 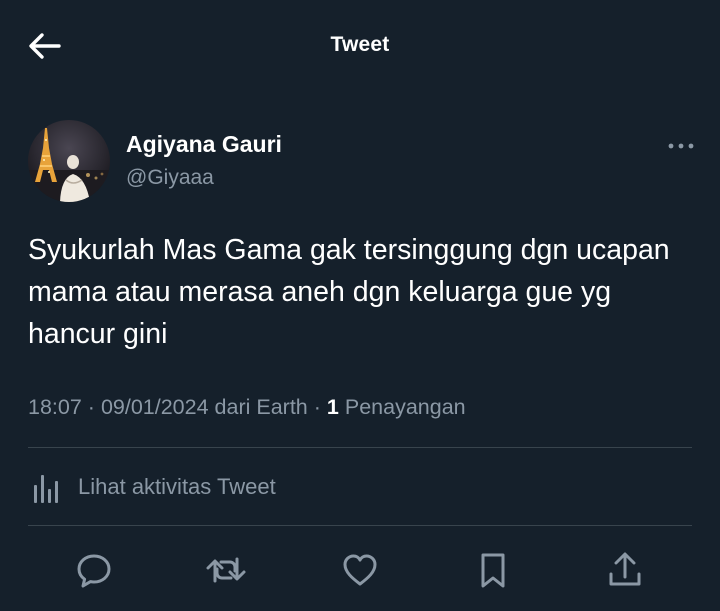 What do you see at coordinates (405, 407) in the screenshot?
I see `views-label: Penayangan` at bounding box center [405, 407].